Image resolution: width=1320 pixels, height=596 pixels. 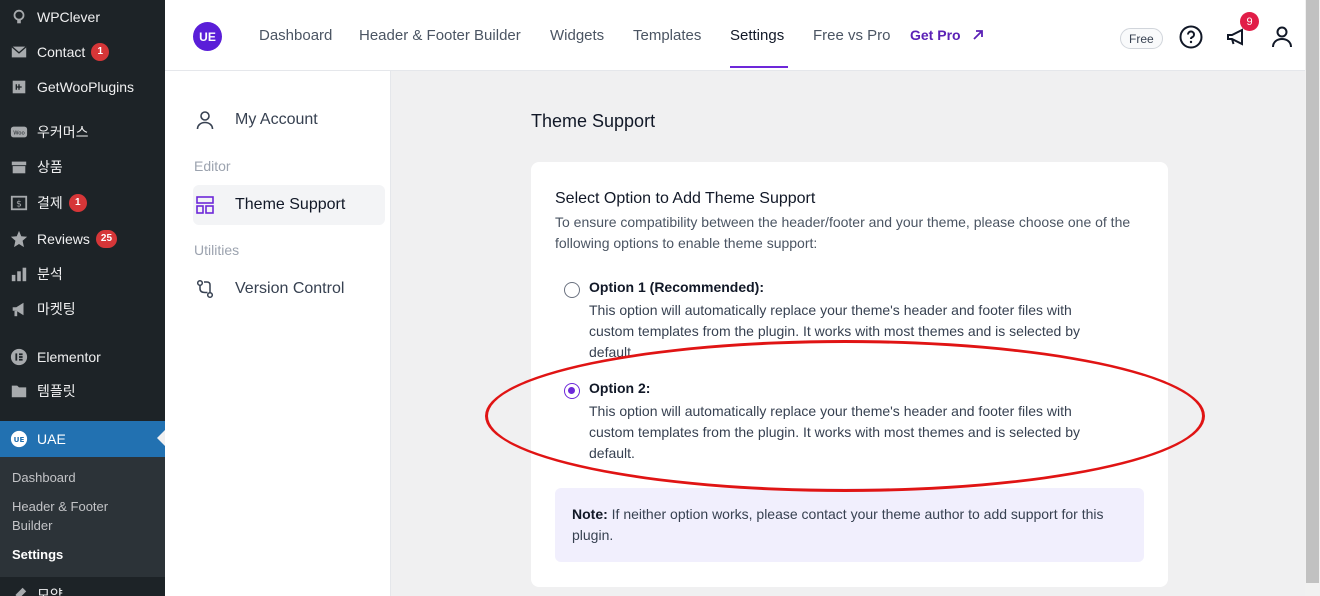 What do you see at coordinates (19, 17) in the screenshot?
I see `lightbulb-icon` at bounding box center [19, 17].